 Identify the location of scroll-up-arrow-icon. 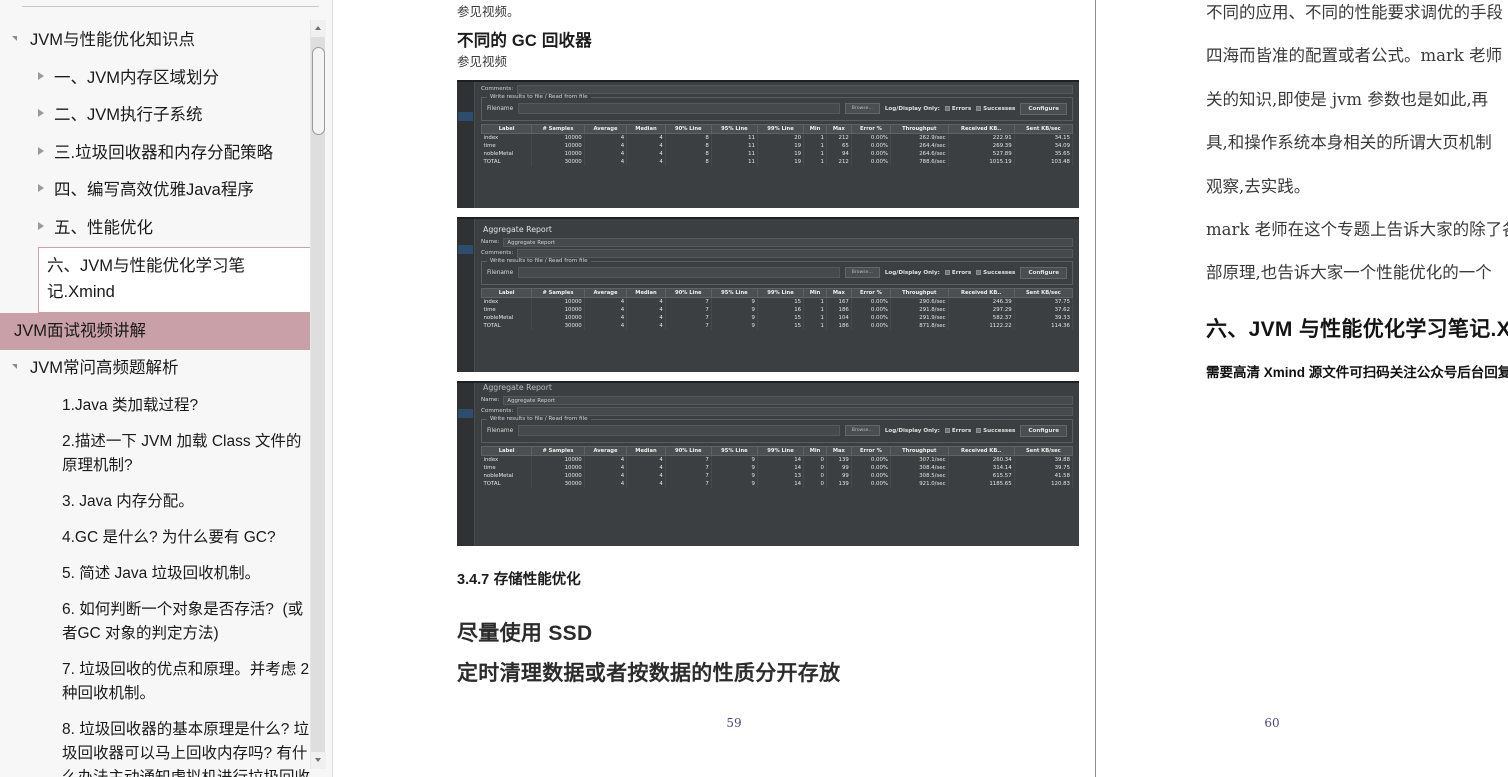
(318, 28).